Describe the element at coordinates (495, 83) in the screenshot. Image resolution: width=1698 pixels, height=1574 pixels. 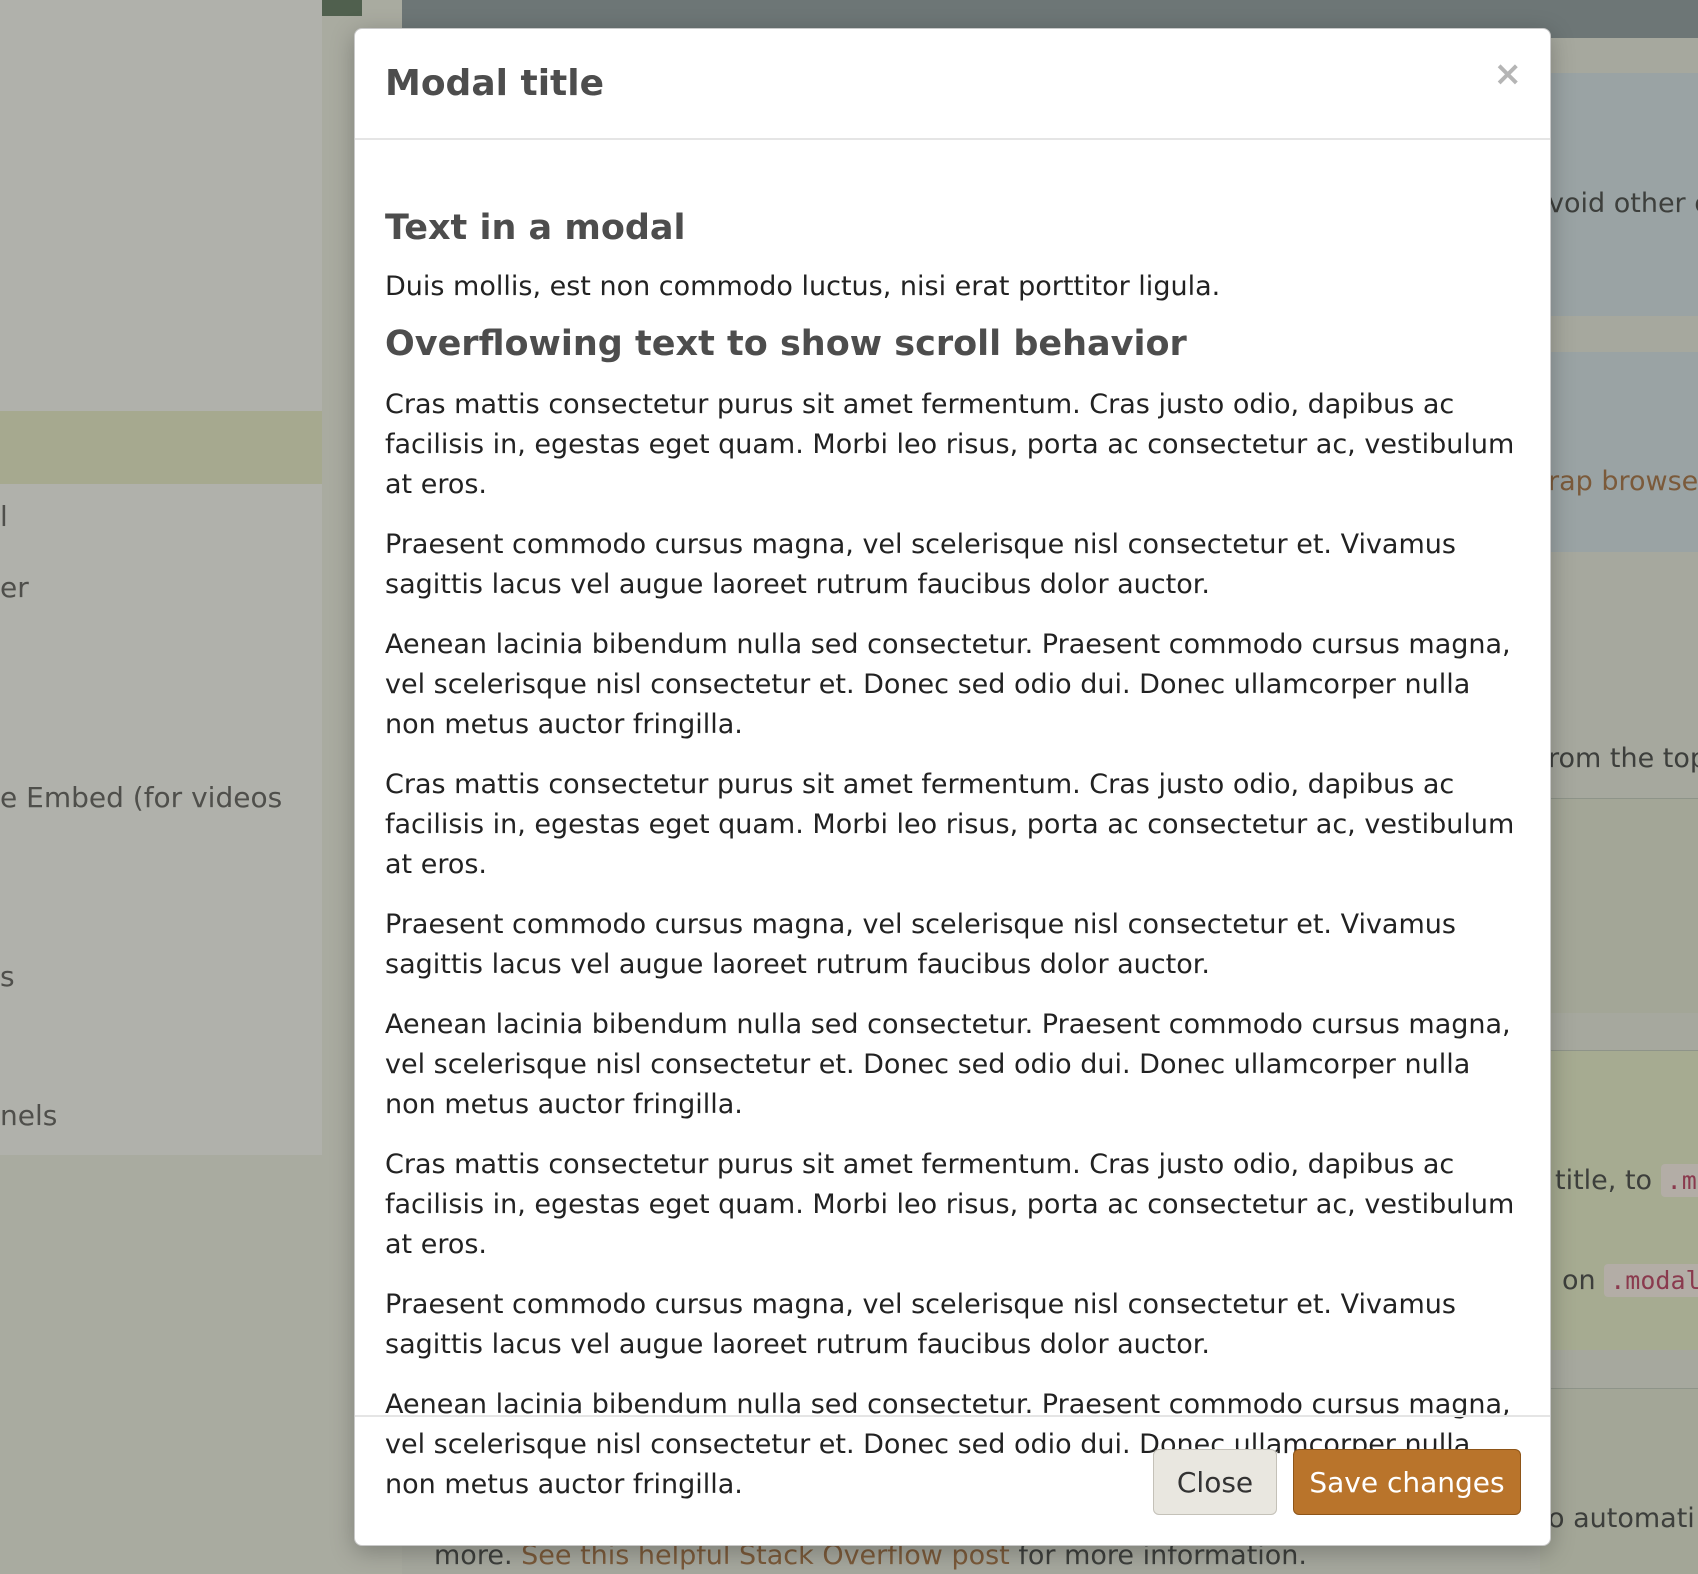
I see `modal-title: Modal title` at that location.